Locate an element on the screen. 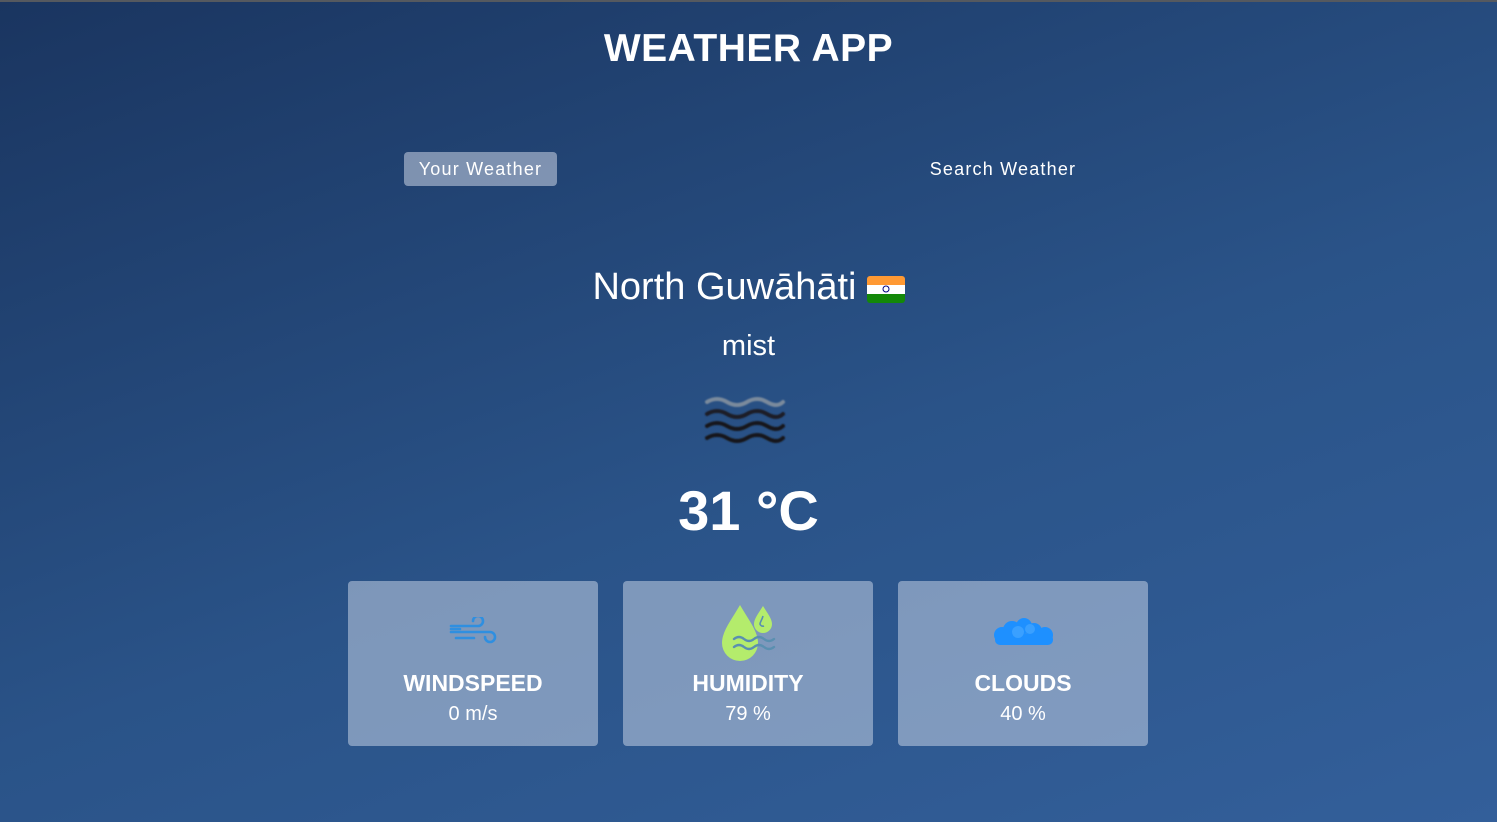 The height and width of the screenshot is (822, 1497). clouds-label: CLOUDS is located at coordinates (1023, 683).